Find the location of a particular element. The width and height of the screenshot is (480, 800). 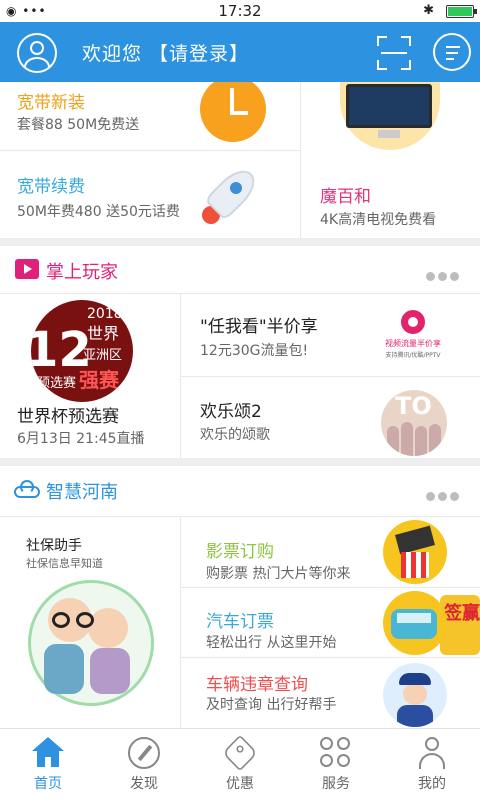

broadband-new-tile: 宽带新装 套餐88 50M免费送 is located at coordinates (150, 116).